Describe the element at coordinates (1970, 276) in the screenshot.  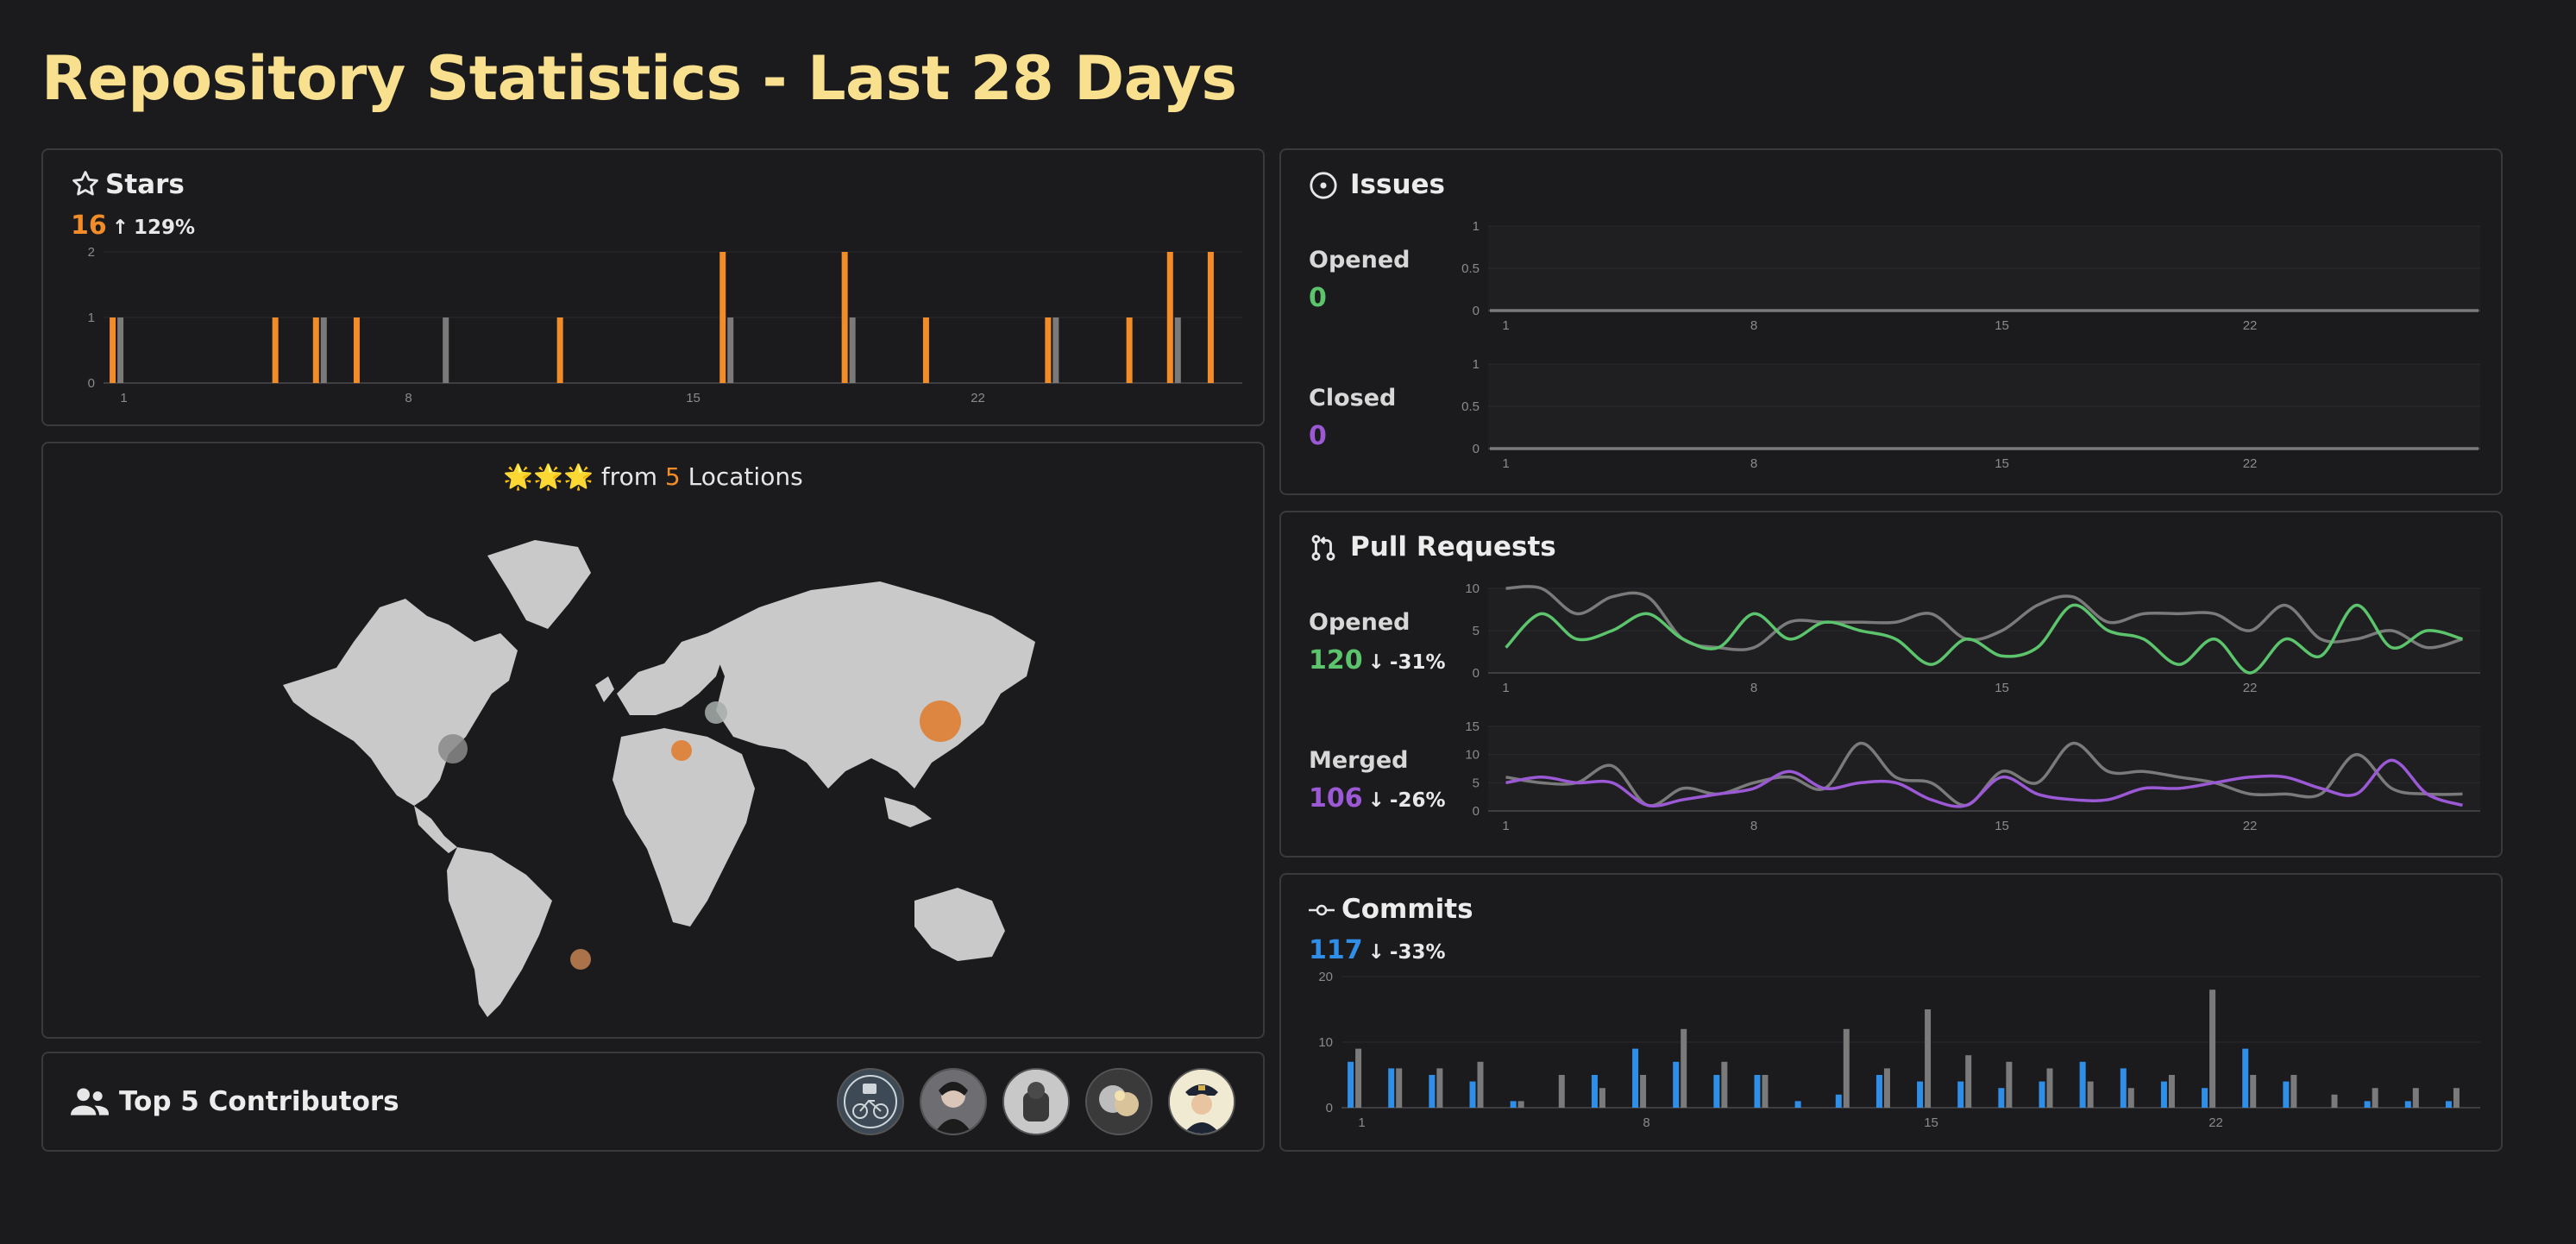
I see `issues-opened-chart: 0 0.5 1 1 8 15 22` at that location.